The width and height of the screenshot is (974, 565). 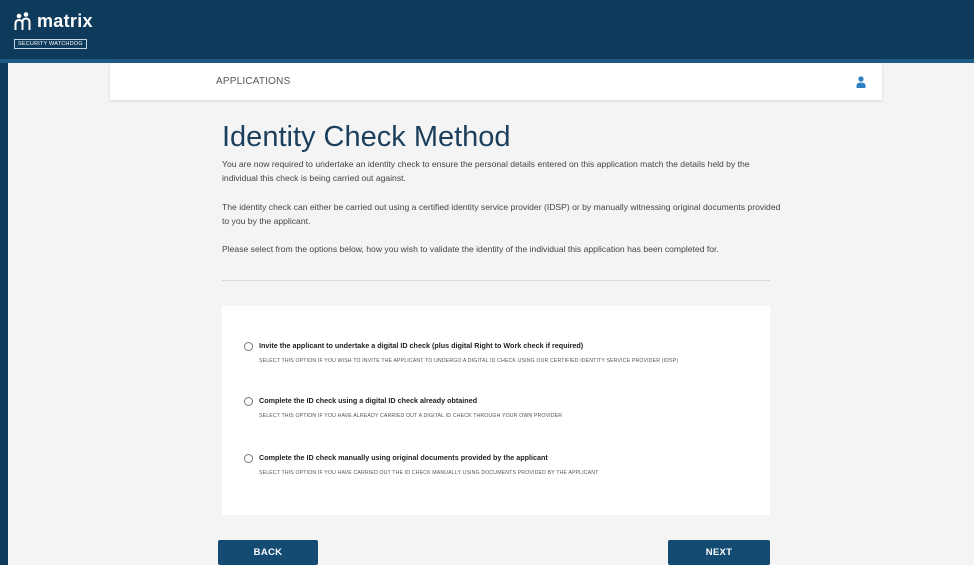 I want to click on people-logo-icon, so click(x=22, y=21).